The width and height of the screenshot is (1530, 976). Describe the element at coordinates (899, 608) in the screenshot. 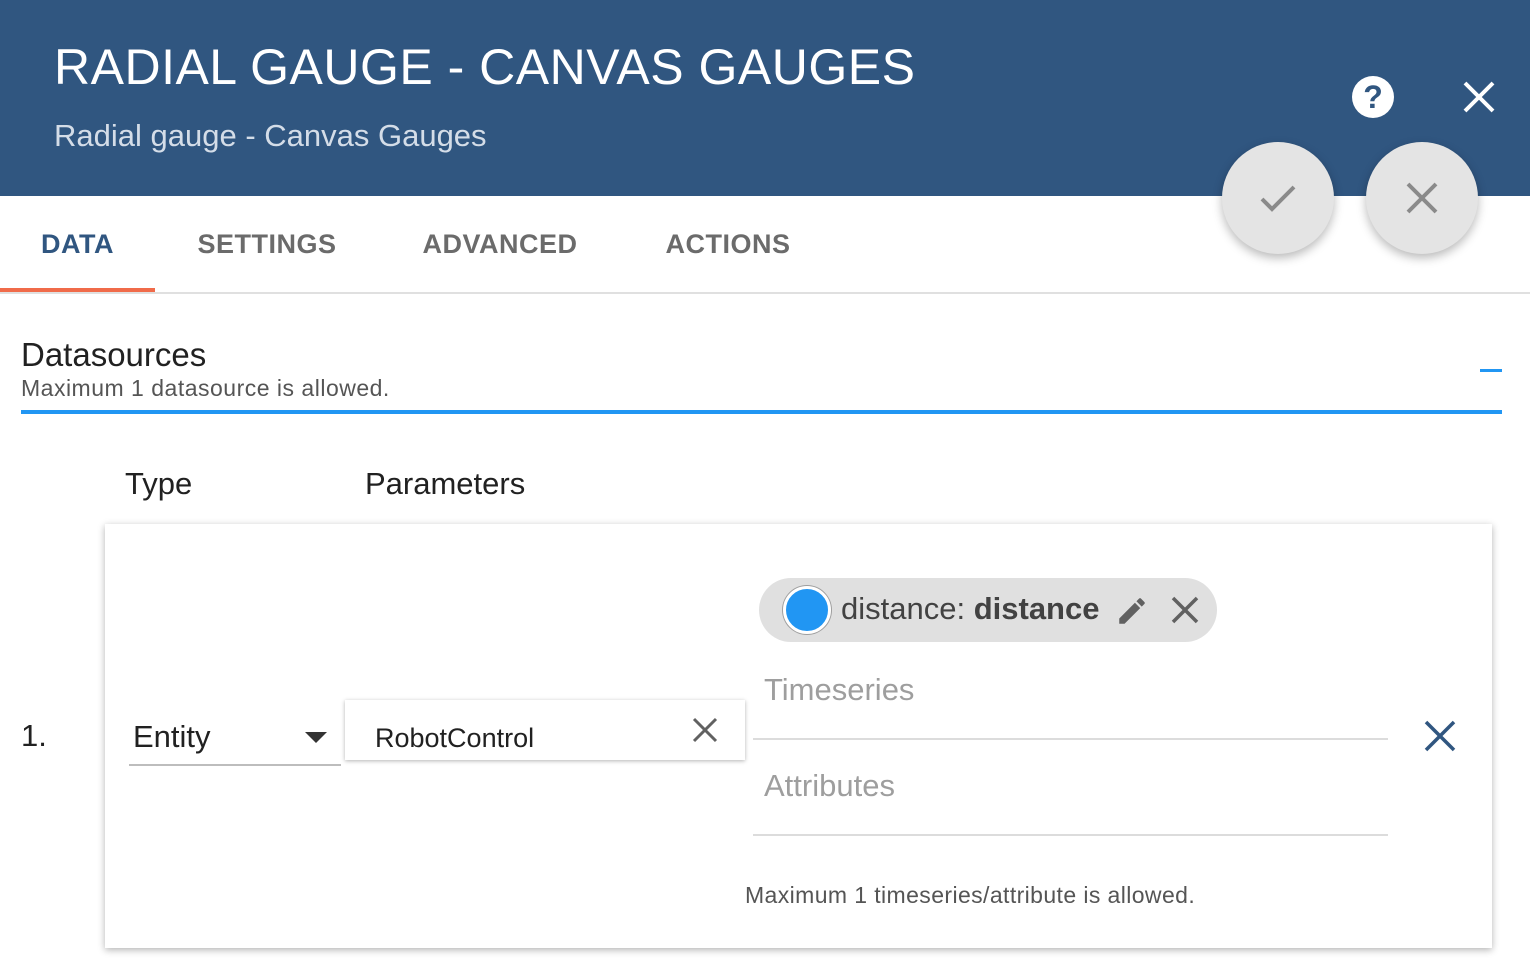

I see `data-key-label: distance` at that location.